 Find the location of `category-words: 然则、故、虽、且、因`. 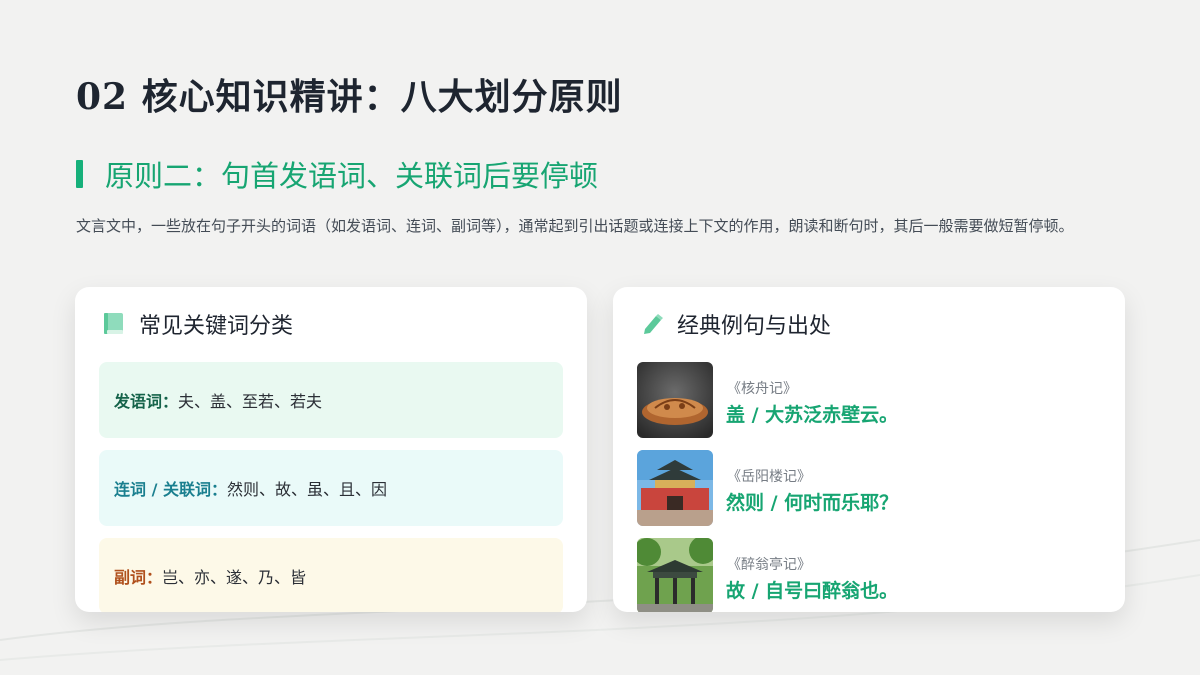

category-words: 然则、故、虽、且、因 is located at coordinates (307, 489).